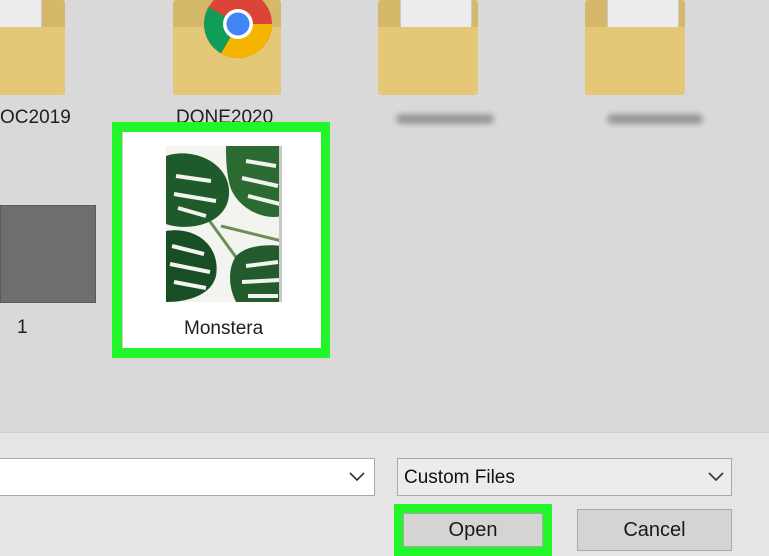 This screenshot has width=769, height=556. I want to click on file-type-value: Custom Files, so click(459, 477).